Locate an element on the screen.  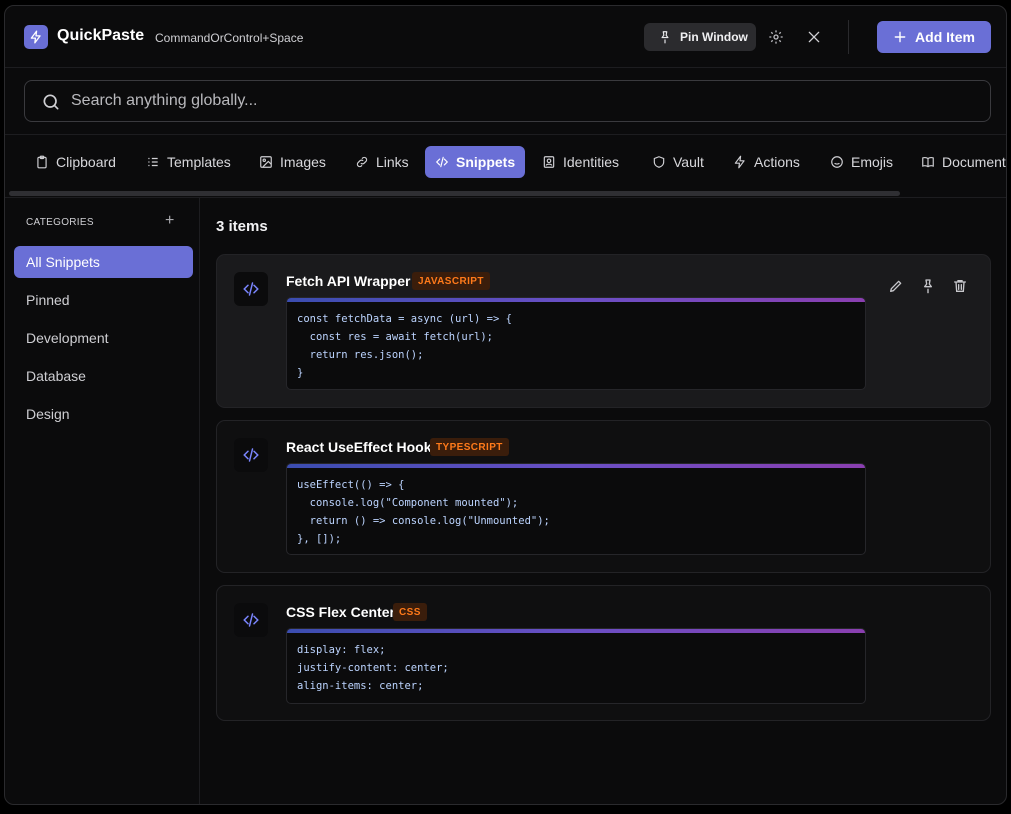
pencil-icon is located at coordinates (896, 286).